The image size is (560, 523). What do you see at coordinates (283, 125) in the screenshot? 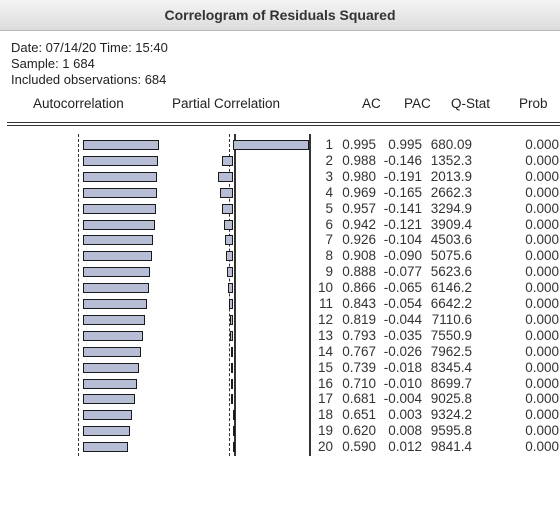
I see `header-separator-double` at bounding box center [283, 125].